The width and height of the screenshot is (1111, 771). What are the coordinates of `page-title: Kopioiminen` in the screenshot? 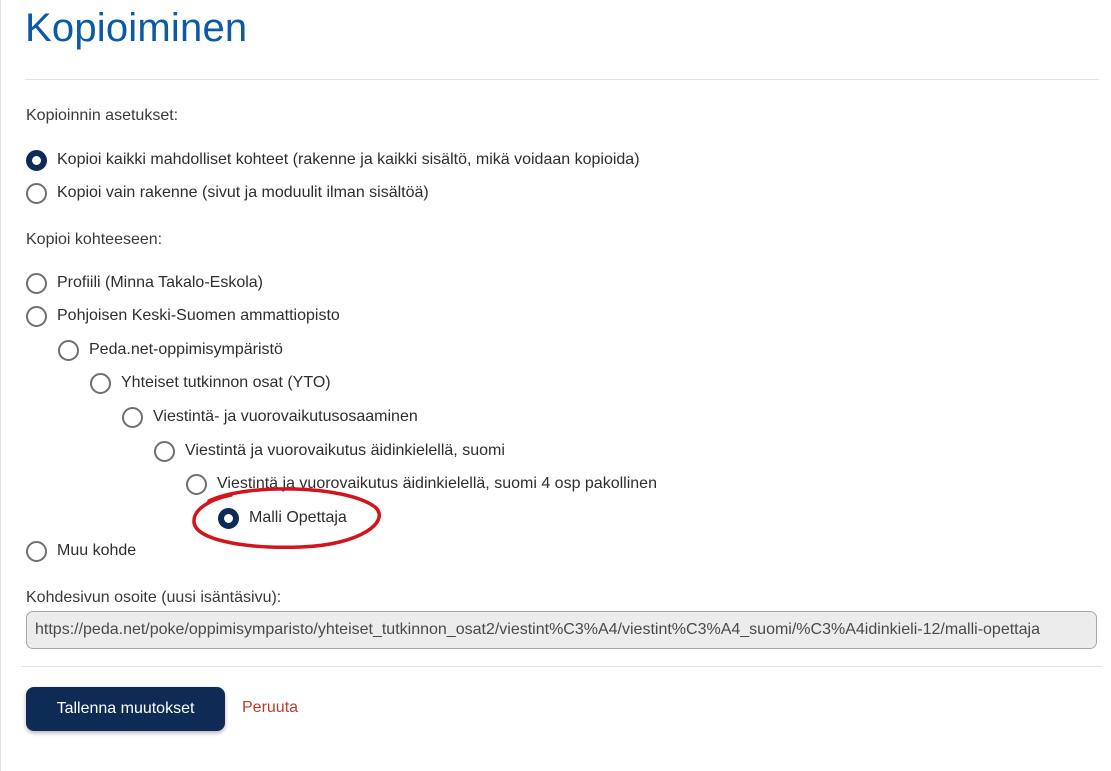 It's located at (136, 28).